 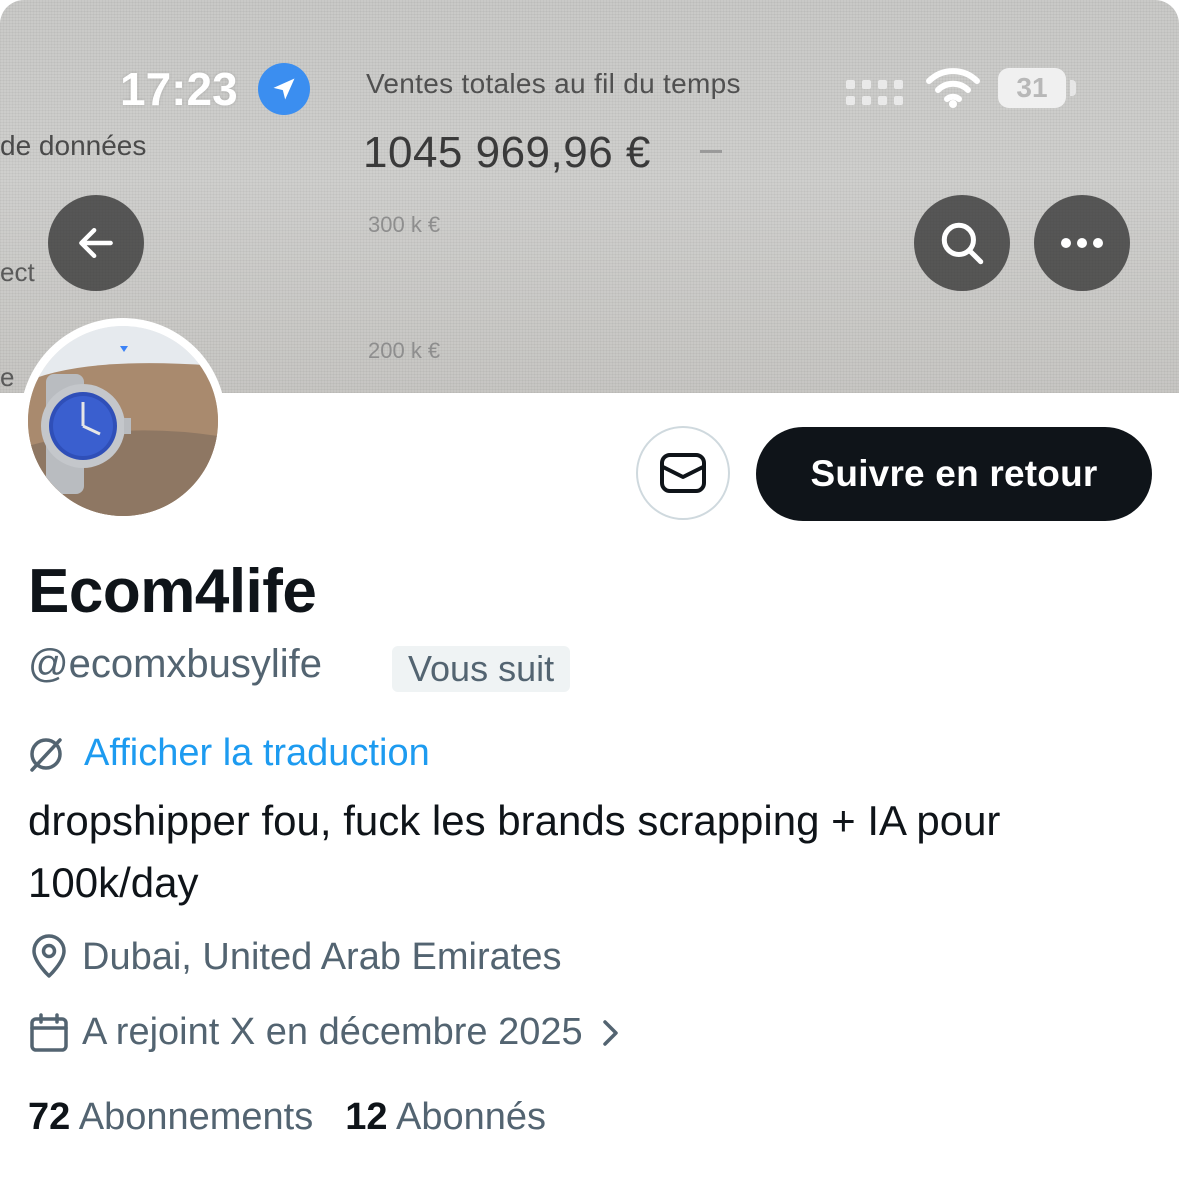 I want to click on banner-left-fragment: ect, so click(x=17, y=272).